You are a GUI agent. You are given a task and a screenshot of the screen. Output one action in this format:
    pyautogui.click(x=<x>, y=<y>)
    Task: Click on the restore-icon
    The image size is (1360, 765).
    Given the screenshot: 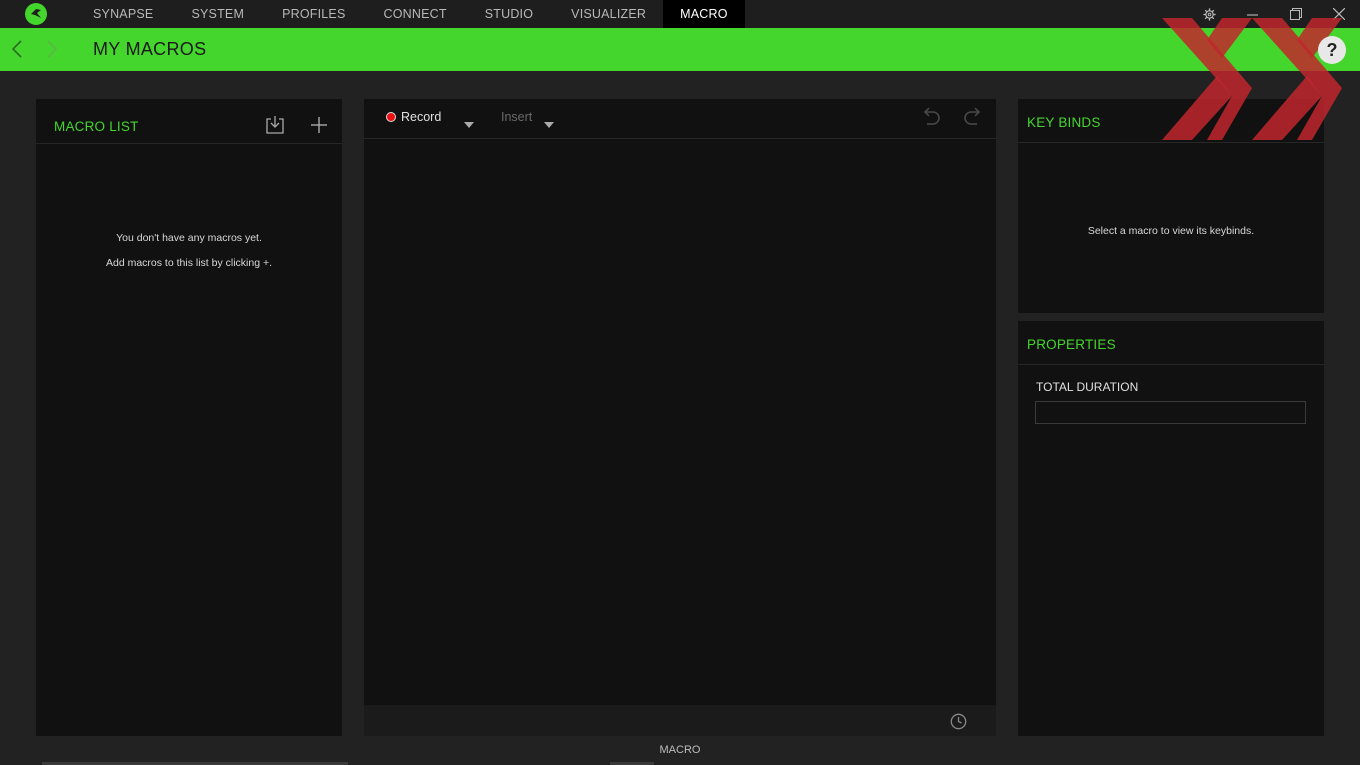 What is the action you would take?
    pyautogui.click(x=1295, y=14)
    